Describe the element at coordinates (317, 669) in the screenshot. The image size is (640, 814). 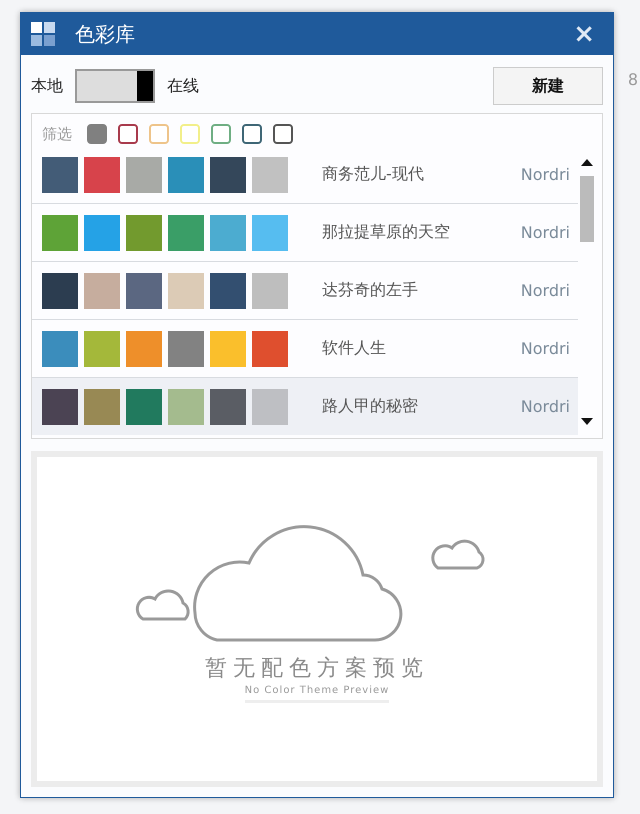
I see `preview-empty-title: 暂无配色方案预览` at that location.